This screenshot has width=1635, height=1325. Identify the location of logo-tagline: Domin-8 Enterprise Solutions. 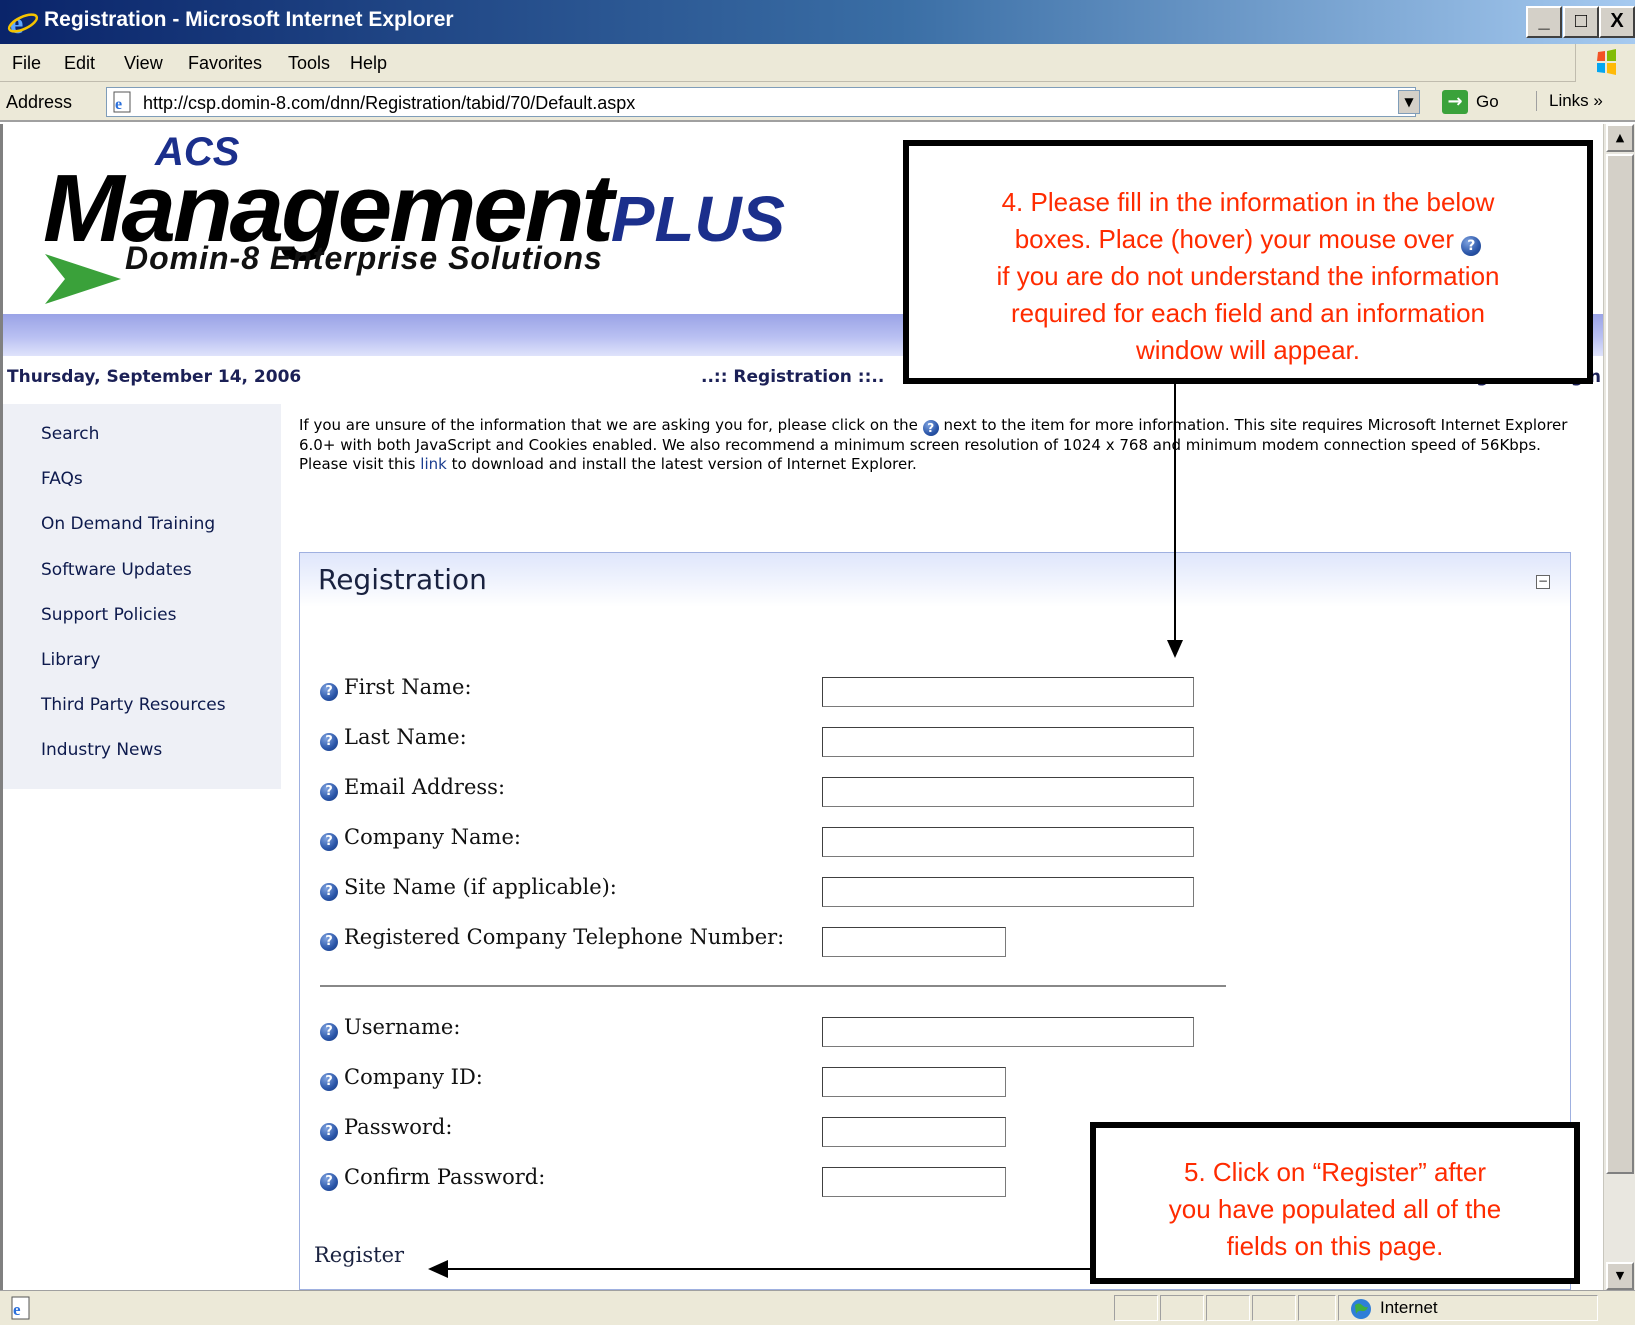
(364, 258).